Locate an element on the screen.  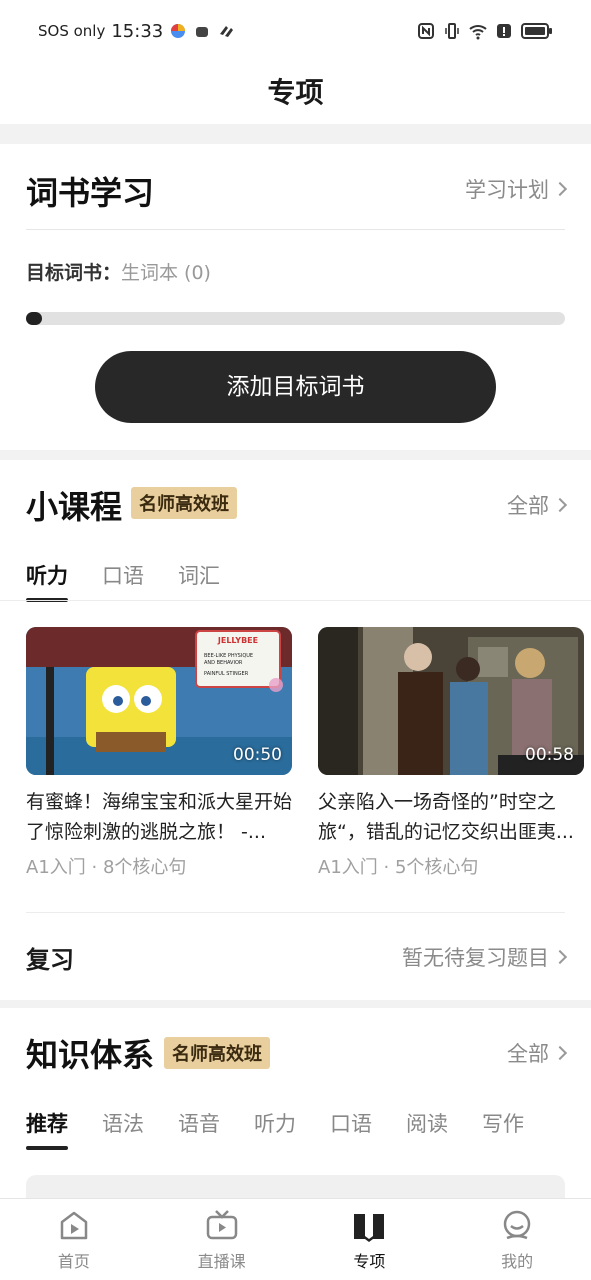
mini-course-title: 小课程 is located at coordinates (74, 507).